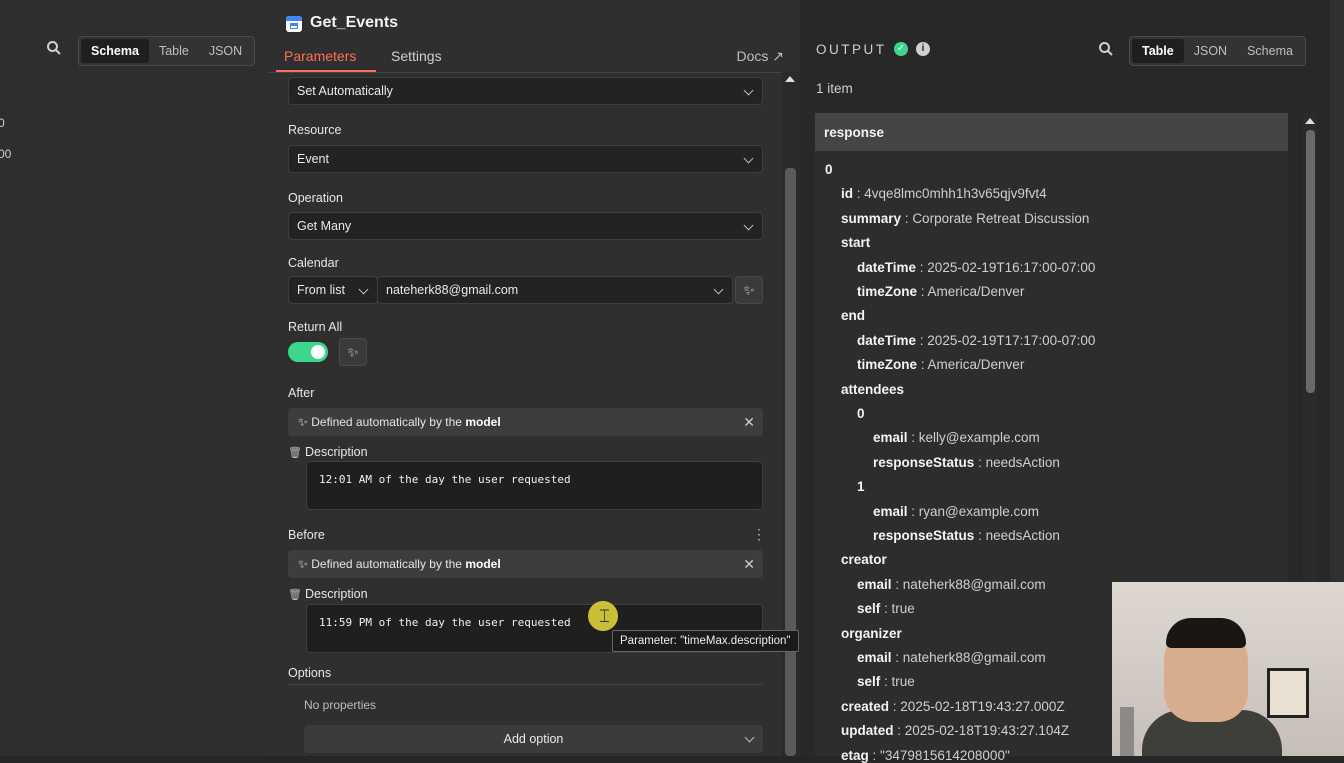 The image size is (1344, 763). Describe the element at coordinates (855, 755) in the screenshot. I see `tree-key: etag` at that location.